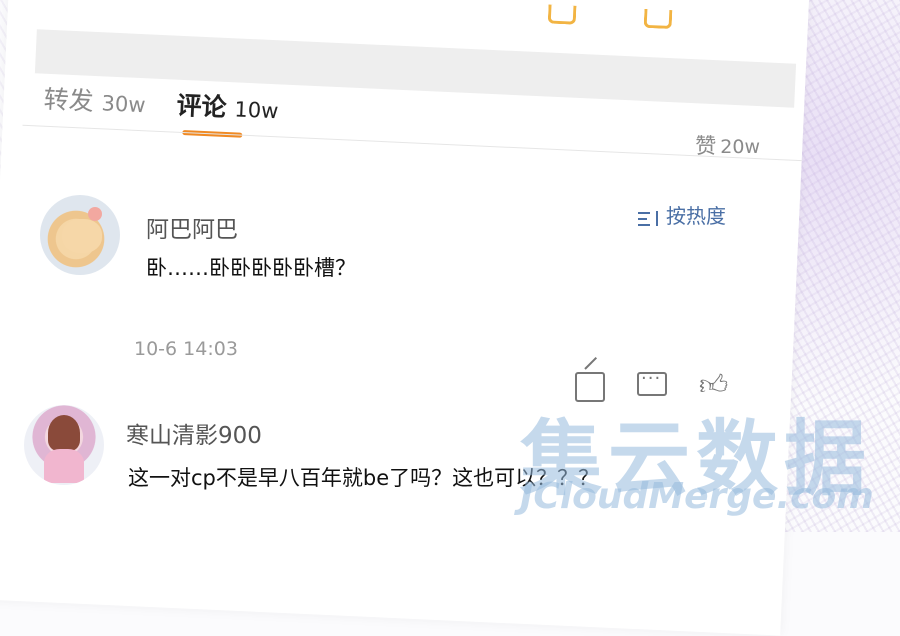  What do you see at coordinates (69, 100) in the screenshot?
I see `tab-repost-label: 转发` at bounding box center [69, 100].